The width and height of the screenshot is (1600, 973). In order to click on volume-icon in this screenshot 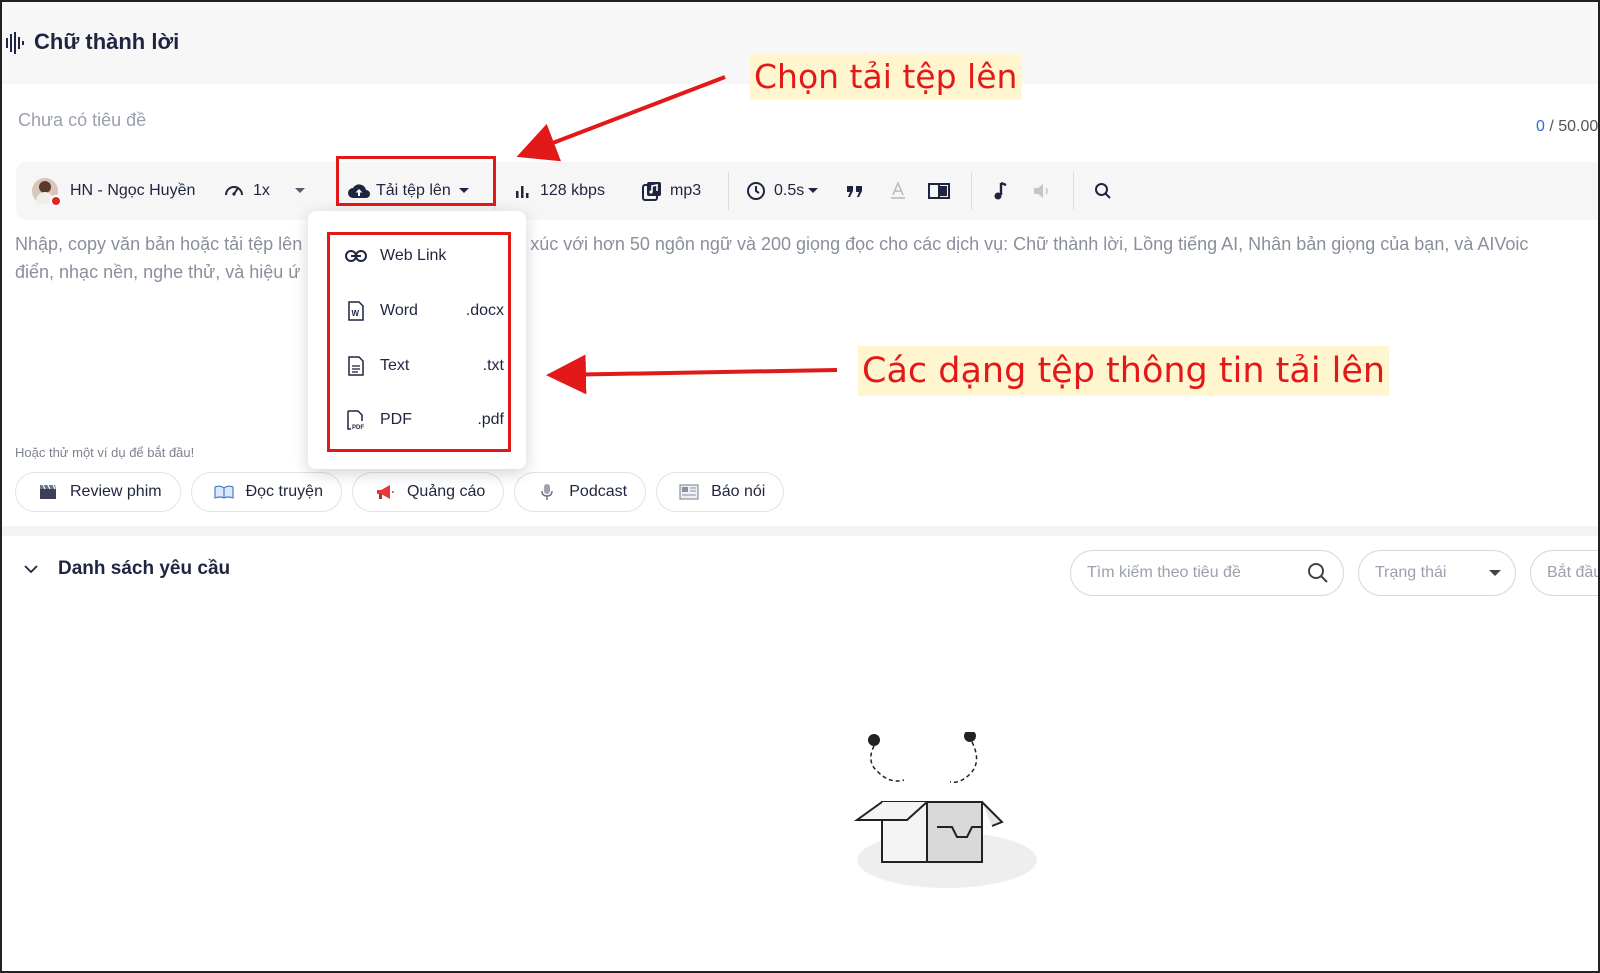, I will do `click(1041, 191)`.